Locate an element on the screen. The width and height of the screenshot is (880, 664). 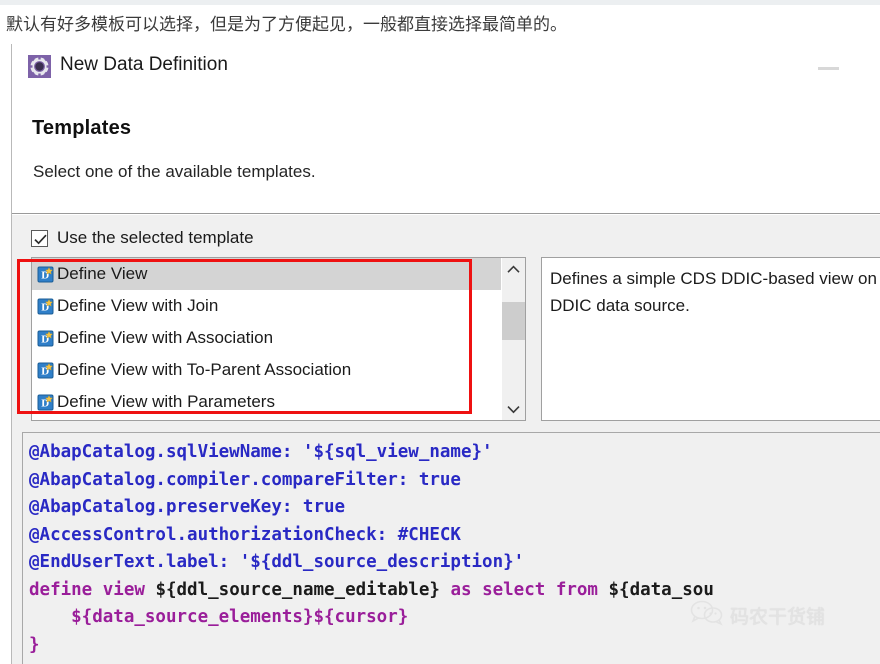
gear-icon is located at coordinates (39, 66).